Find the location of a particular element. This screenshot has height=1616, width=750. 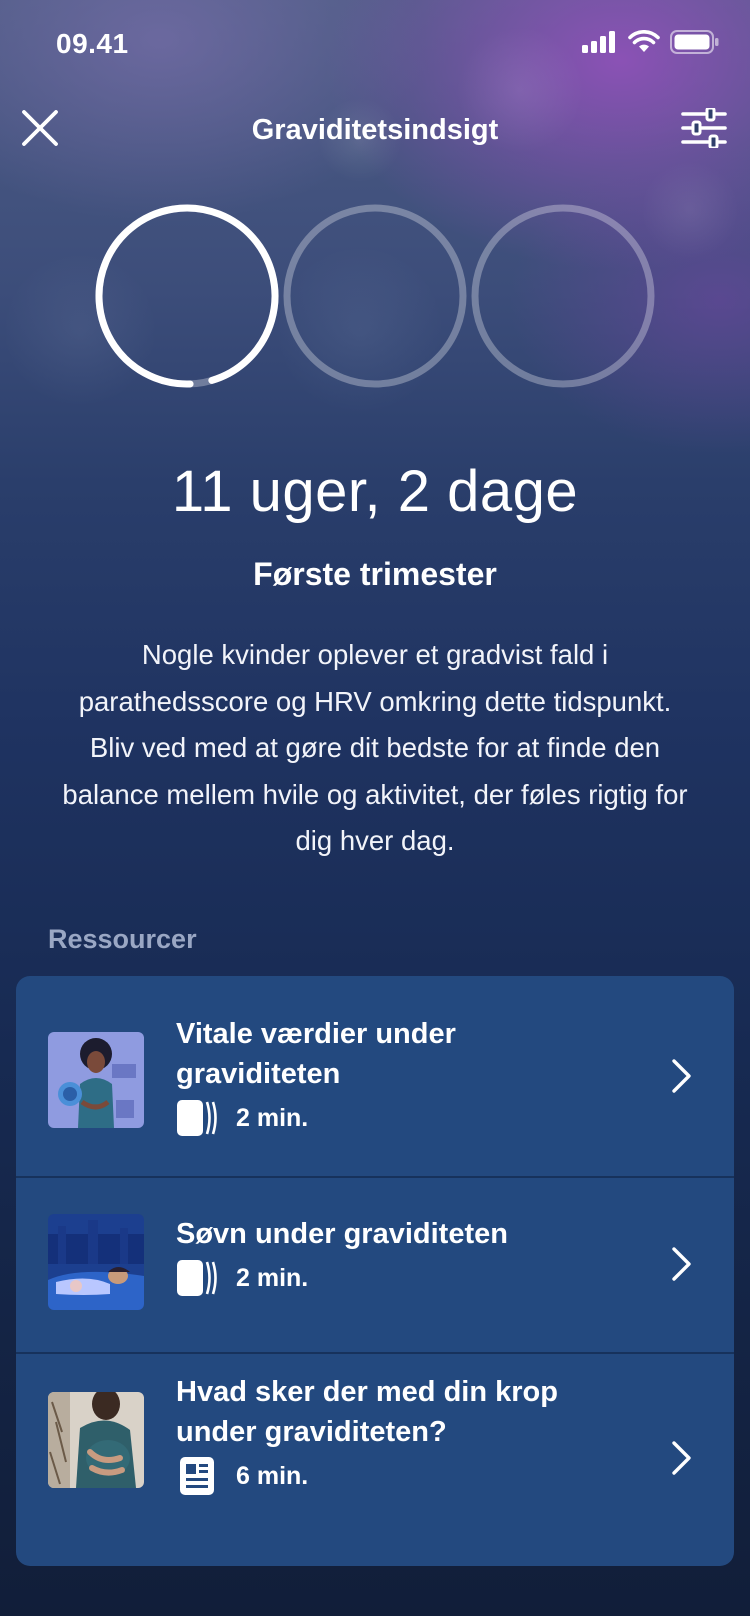

resource-title: Søvn under graviditeten is located at coordinates (342, 1234).